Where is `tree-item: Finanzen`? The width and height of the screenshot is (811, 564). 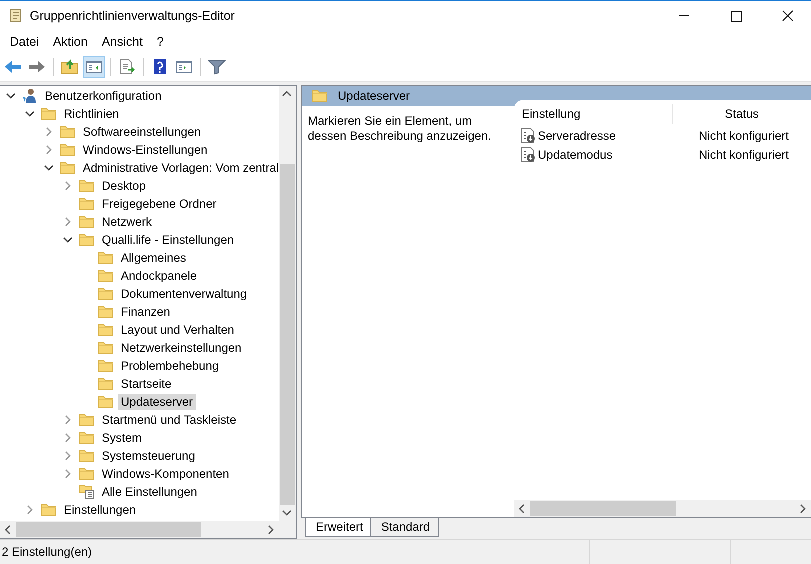
tree-item: Finanzen is located at coordinates (146, 312).